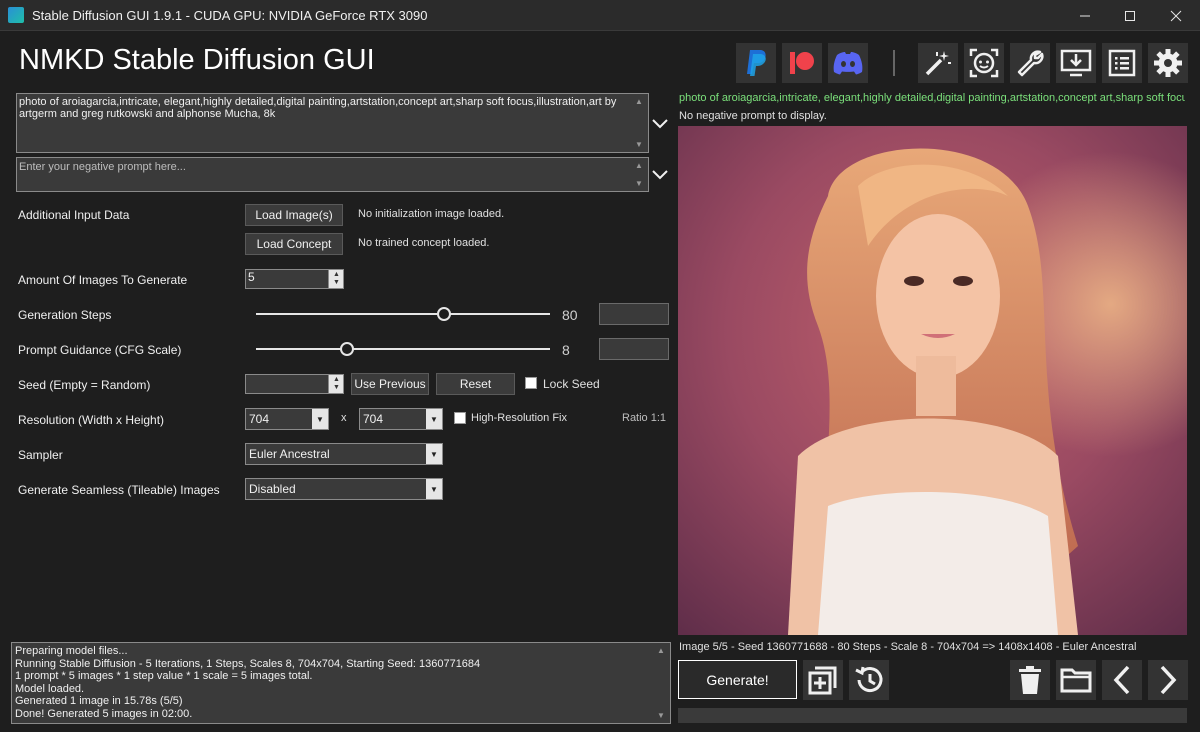 Image resolution: width=1200 pixels, height=732 pixels. I want to click on aspect-ratio-label: Ratio 1:1, so click(644, 418).